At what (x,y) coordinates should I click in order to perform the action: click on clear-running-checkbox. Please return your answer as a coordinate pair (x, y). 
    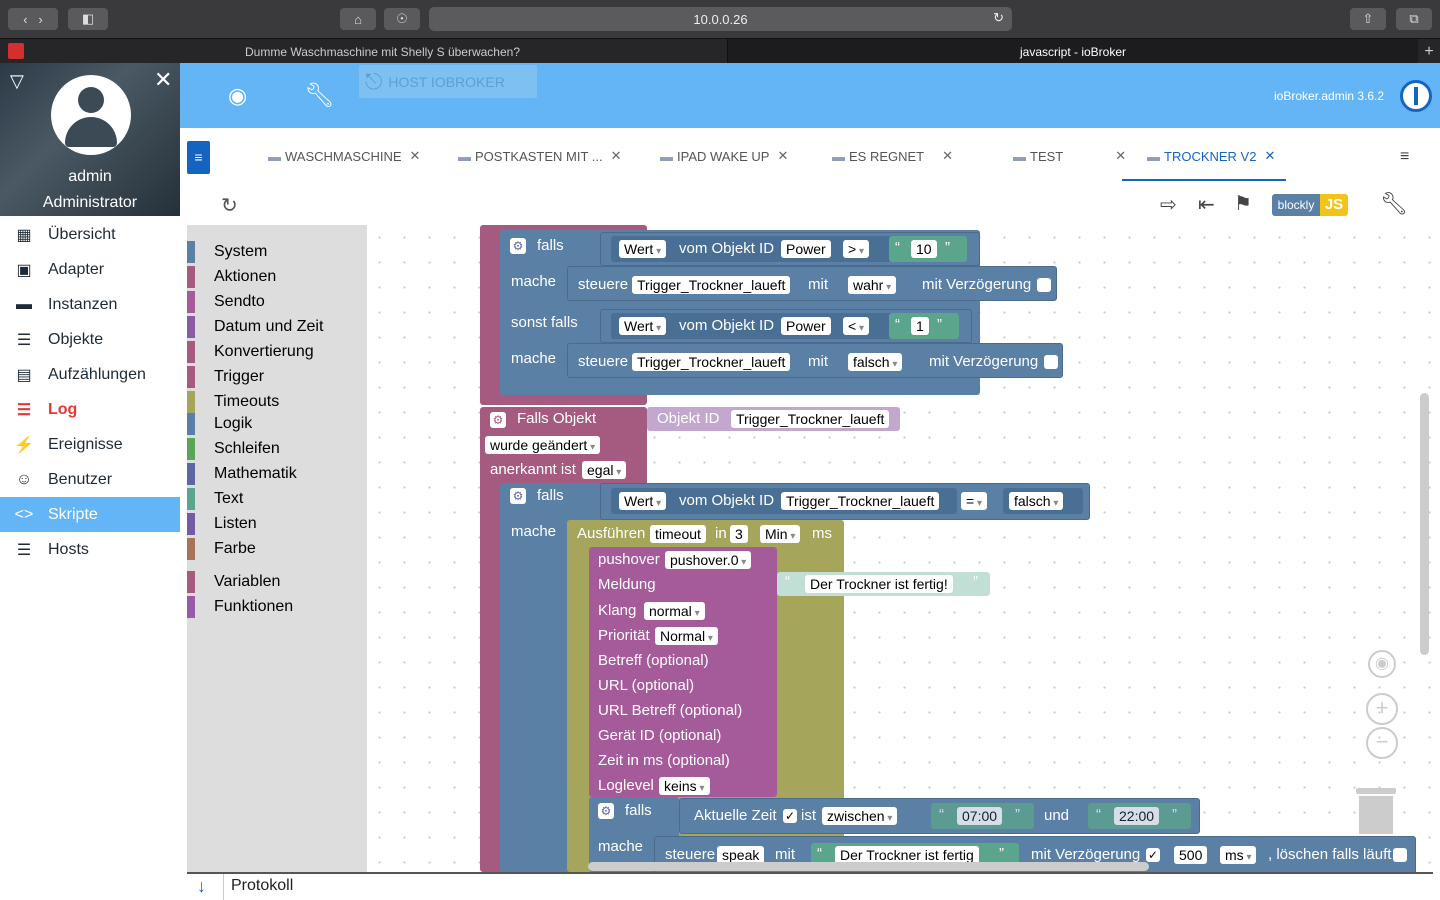
    Looking at the image, I should click on (1400, 855).